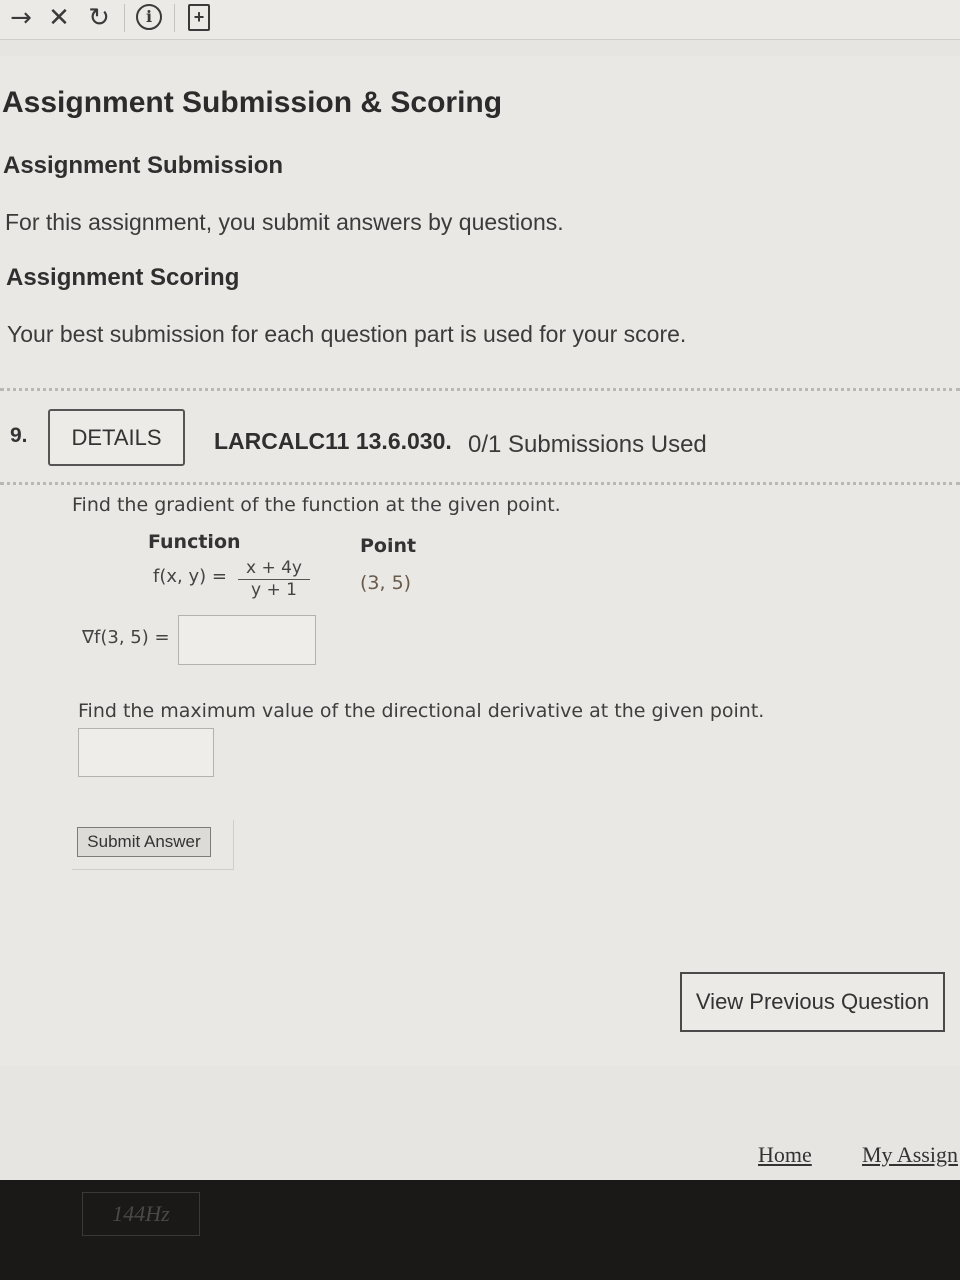 The image size is (960, 1280). Describe the element at coordinates (480, 20) in the screenshot. I see `browser-toolbar: → ✕ ↻ i +` at that location.